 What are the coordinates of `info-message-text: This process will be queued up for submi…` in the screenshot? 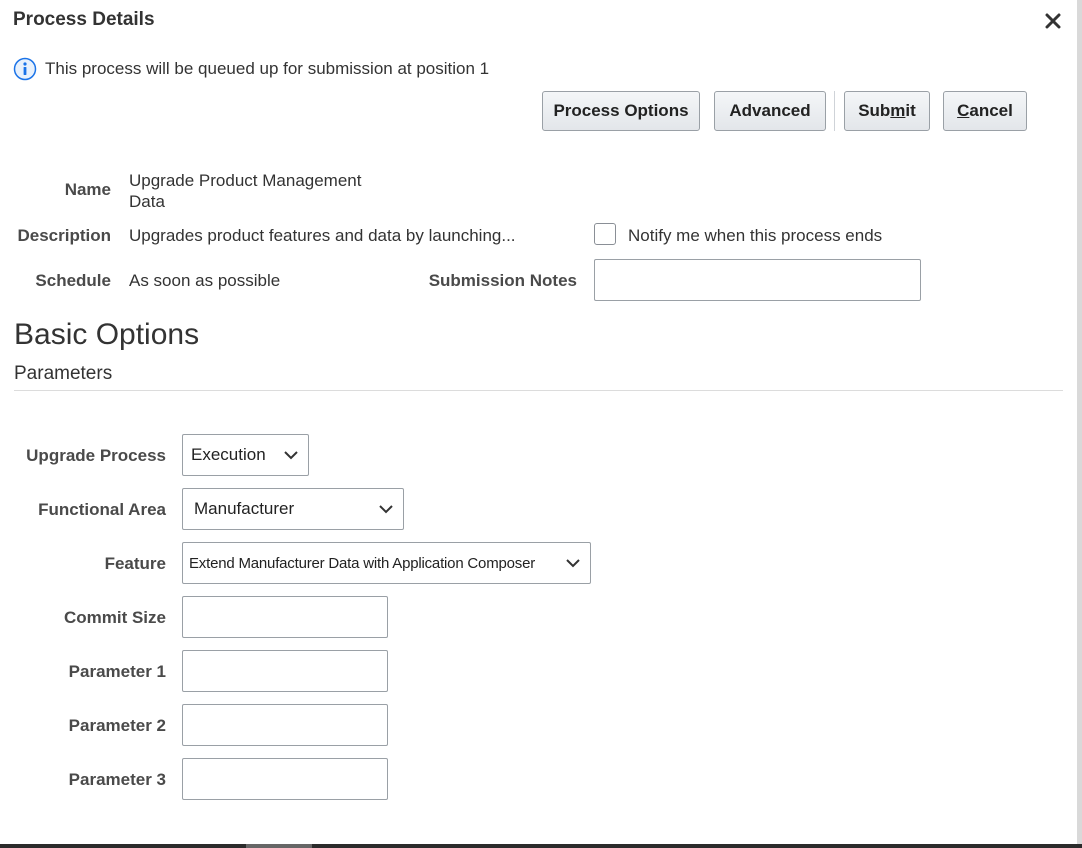 It's located at (267, 68).